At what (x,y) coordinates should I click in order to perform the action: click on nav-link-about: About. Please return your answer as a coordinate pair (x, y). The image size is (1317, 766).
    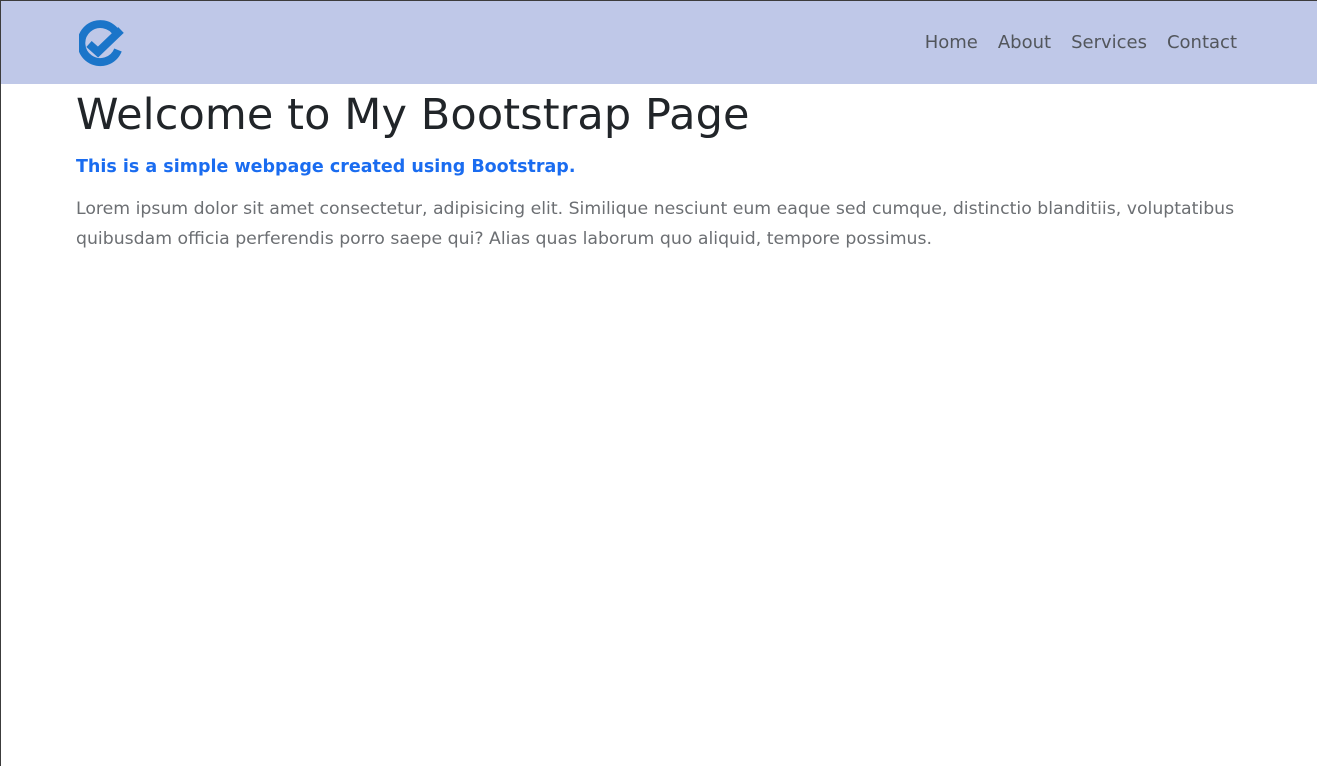
    Looking at the image, I should click on (1024, 43).